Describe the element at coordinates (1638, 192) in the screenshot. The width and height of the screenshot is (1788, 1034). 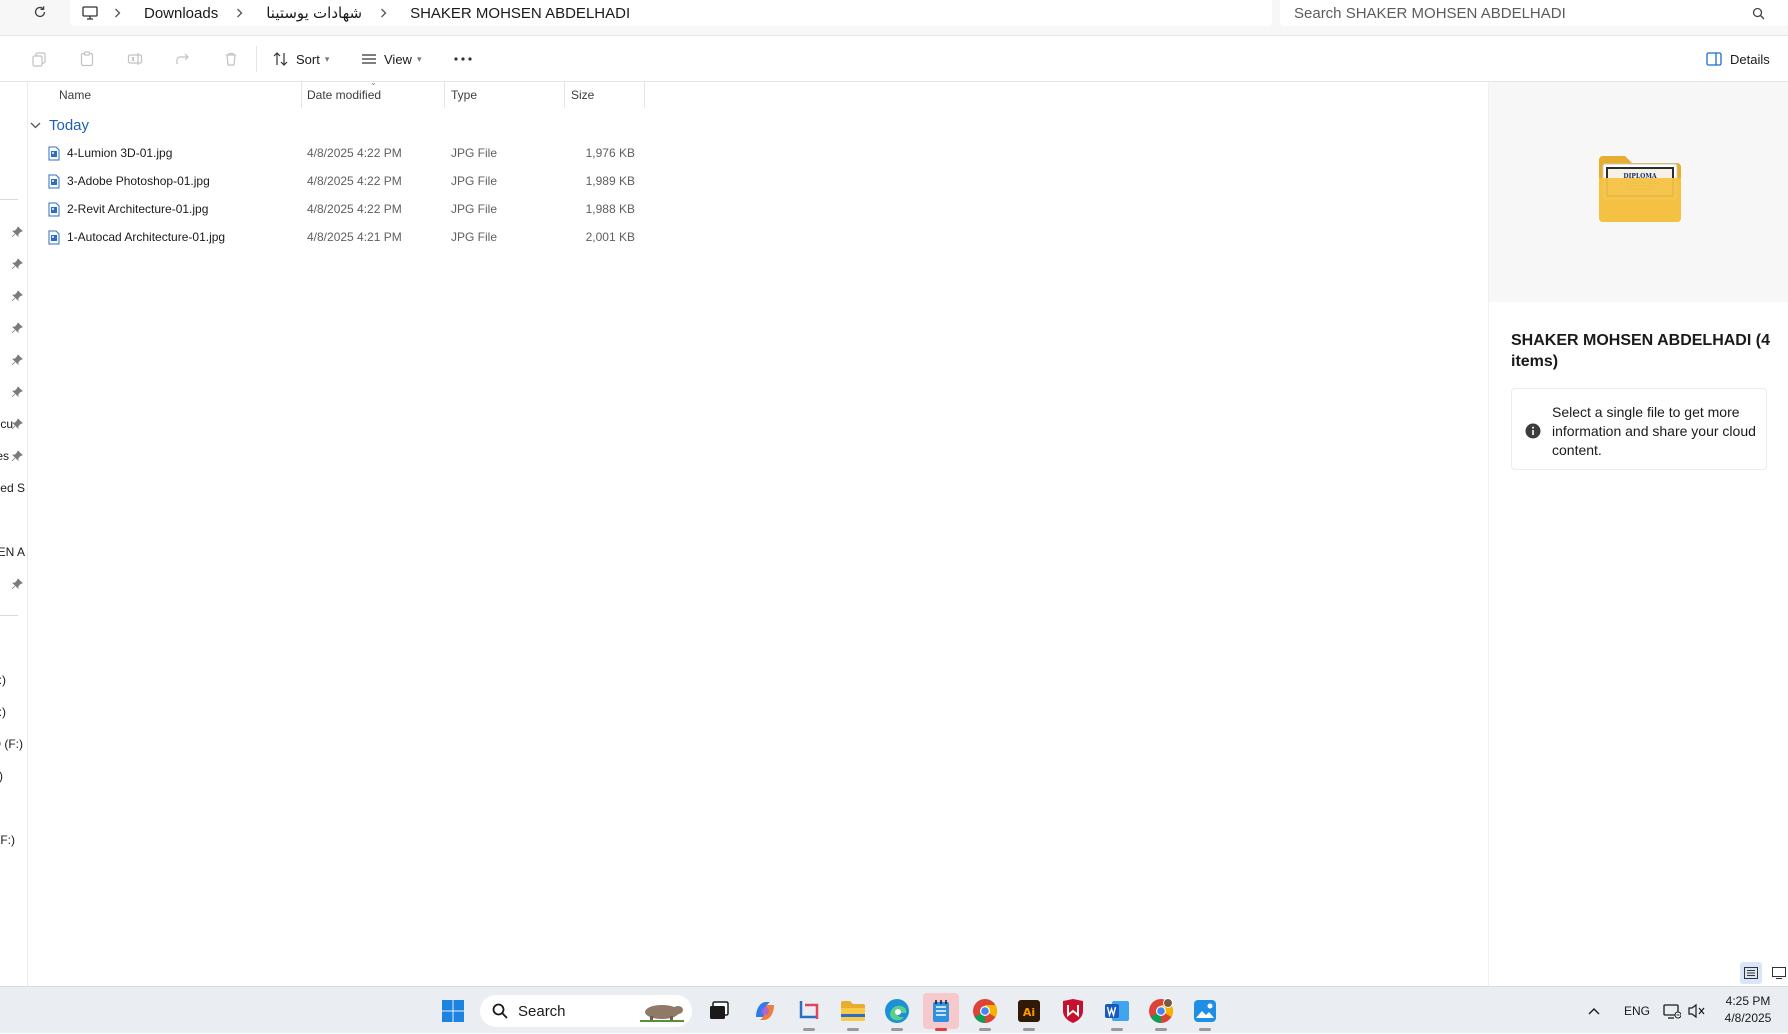
I see `preview-area: DIPLOMA` at that location.